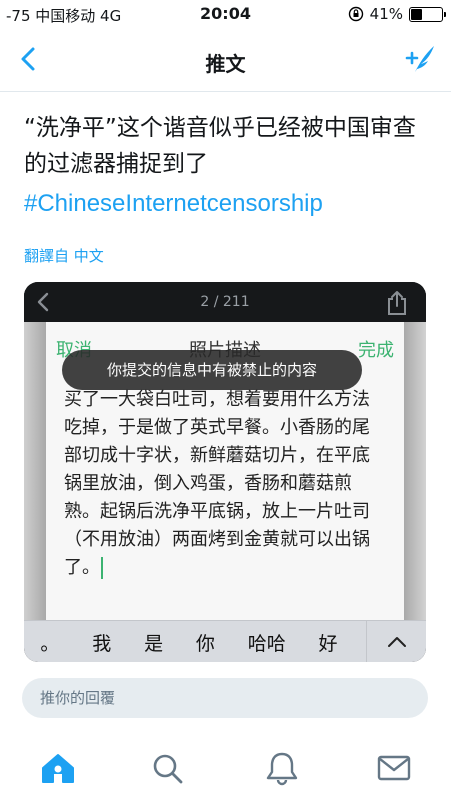 The width and height of the screenshot is (451, 800). I want to click on translated-from-link: 翻譯自 中文, so click(64, 255).